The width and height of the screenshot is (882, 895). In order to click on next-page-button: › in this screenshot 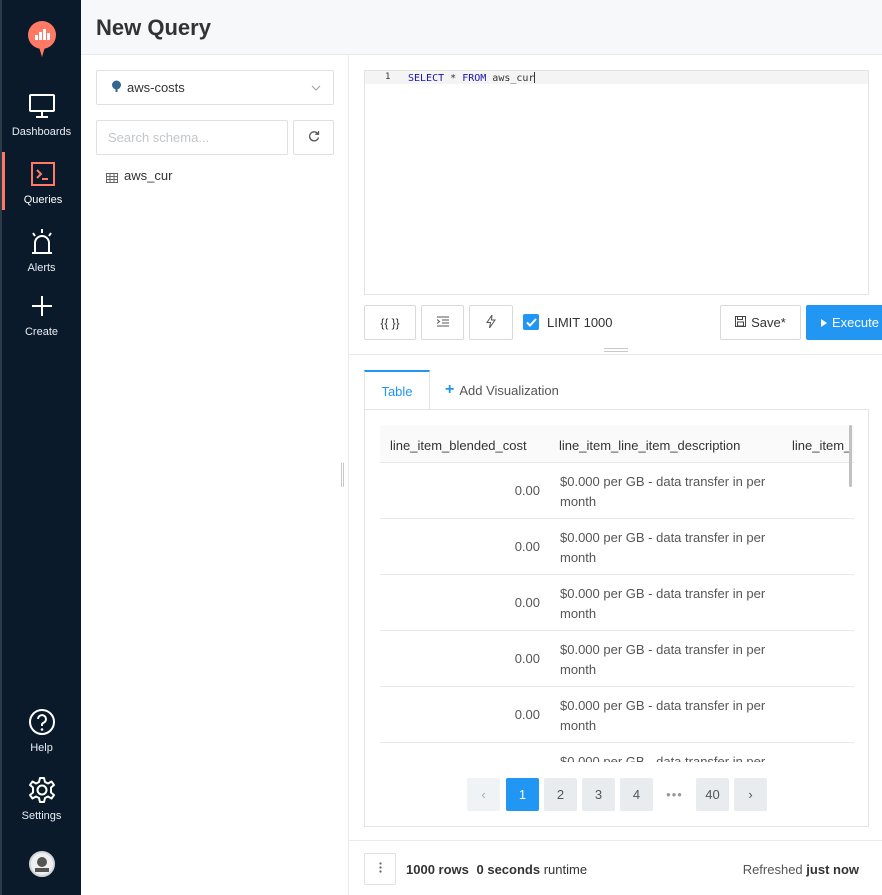, I will do `click(750, 794)`.